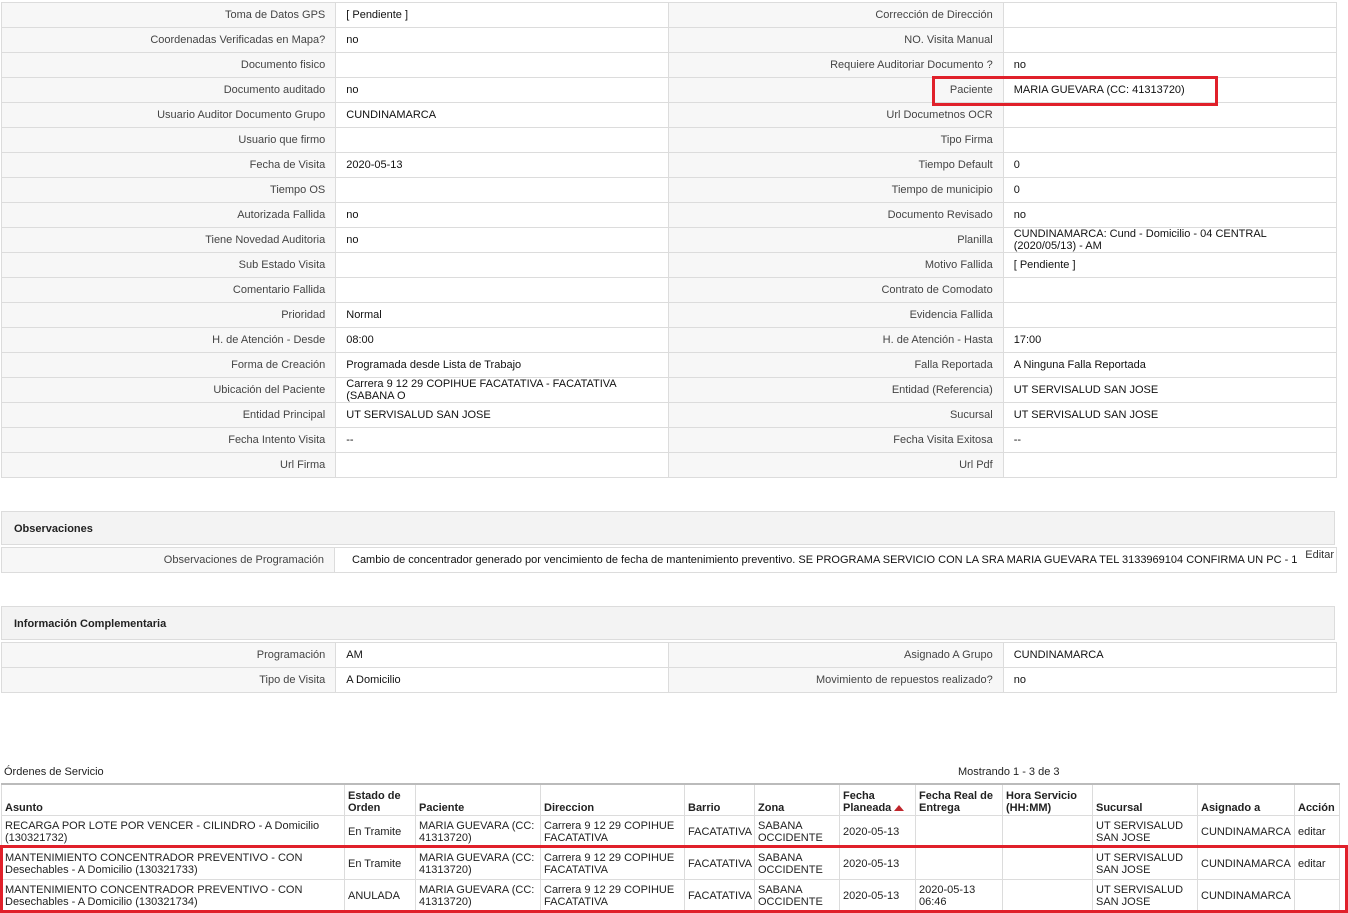  What do you see at coordinates (502, 340) in the screenshot?
I see `field-value: 08:00` at bounding box center [502, 340].